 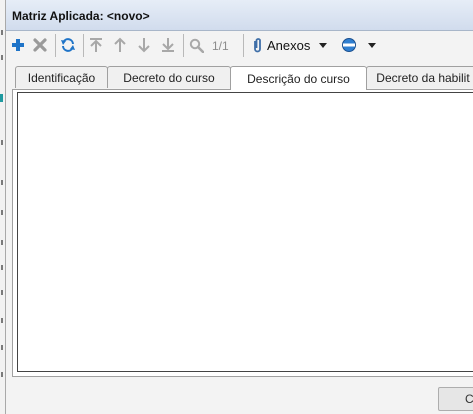 What do you see at coordinates (257, 45) in the screenshot?
I see `paperclip-icon` at bounding box center [257, 45].